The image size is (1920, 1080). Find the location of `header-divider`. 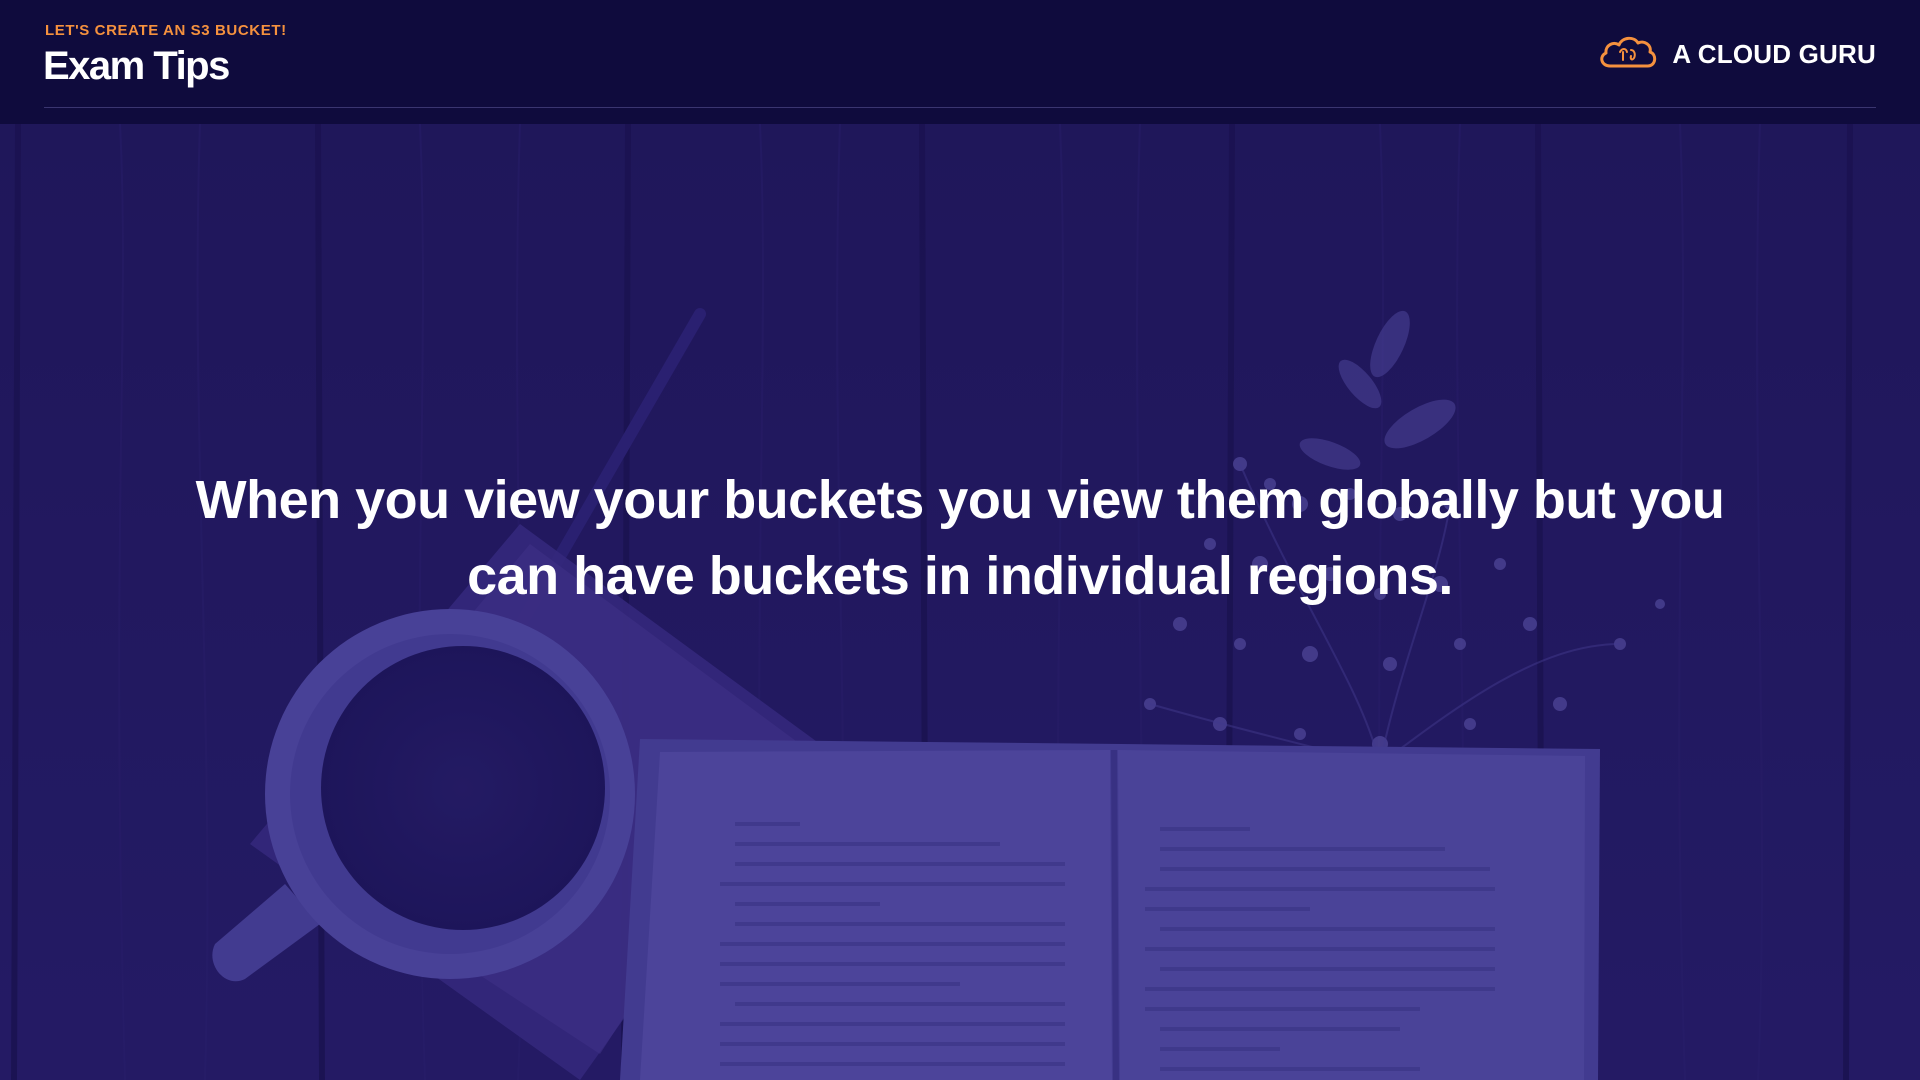

header-divider is located at coordinates (960, 107).